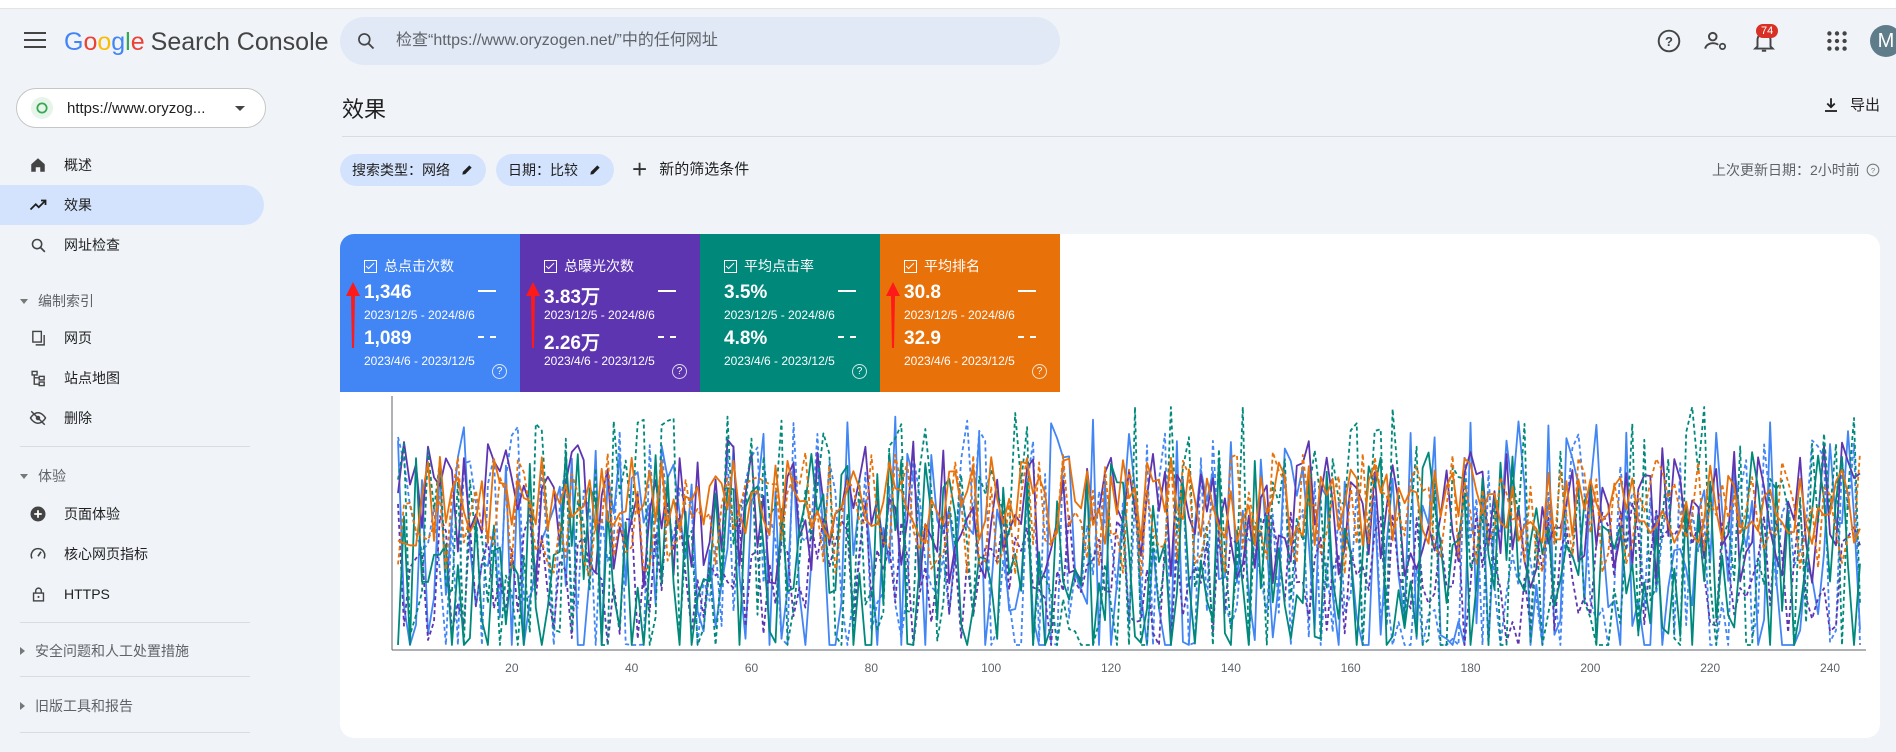 The image size is (1896, 752). I want to click on section-legacy: 旧版工具和报告, so click(76, 706).